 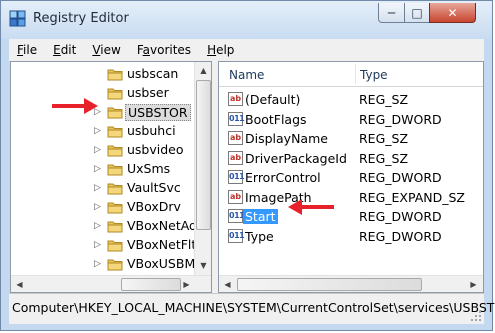 I want to click on tree-item-label: usbser, so click(x=148, y=92).